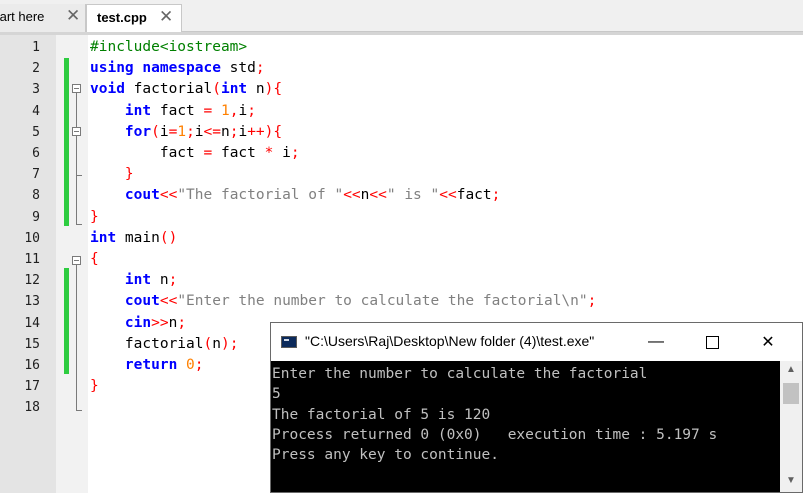  I want to click on code-token: >>, so click(160, 322).